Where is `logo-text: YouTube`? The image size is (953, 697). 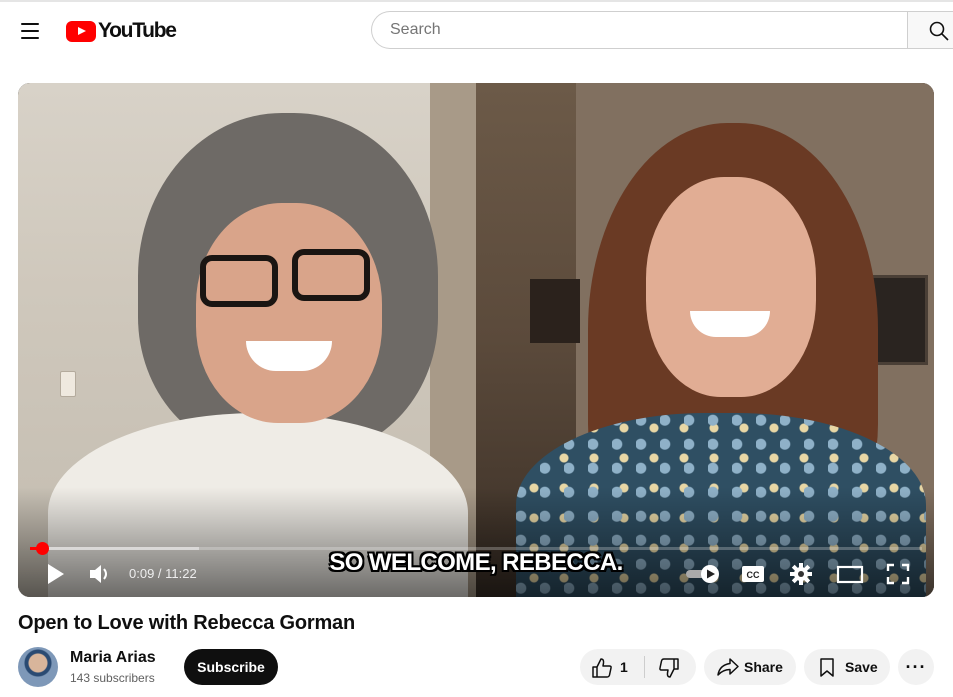 logo-text: YouTube is located at coordinates (137, 30).